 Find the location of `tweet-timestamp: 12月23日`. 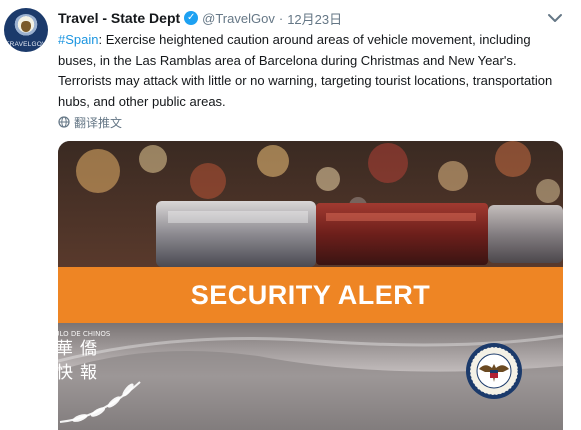

tweet-timestamp: 12月23日 is located at coordinates (314, 18).